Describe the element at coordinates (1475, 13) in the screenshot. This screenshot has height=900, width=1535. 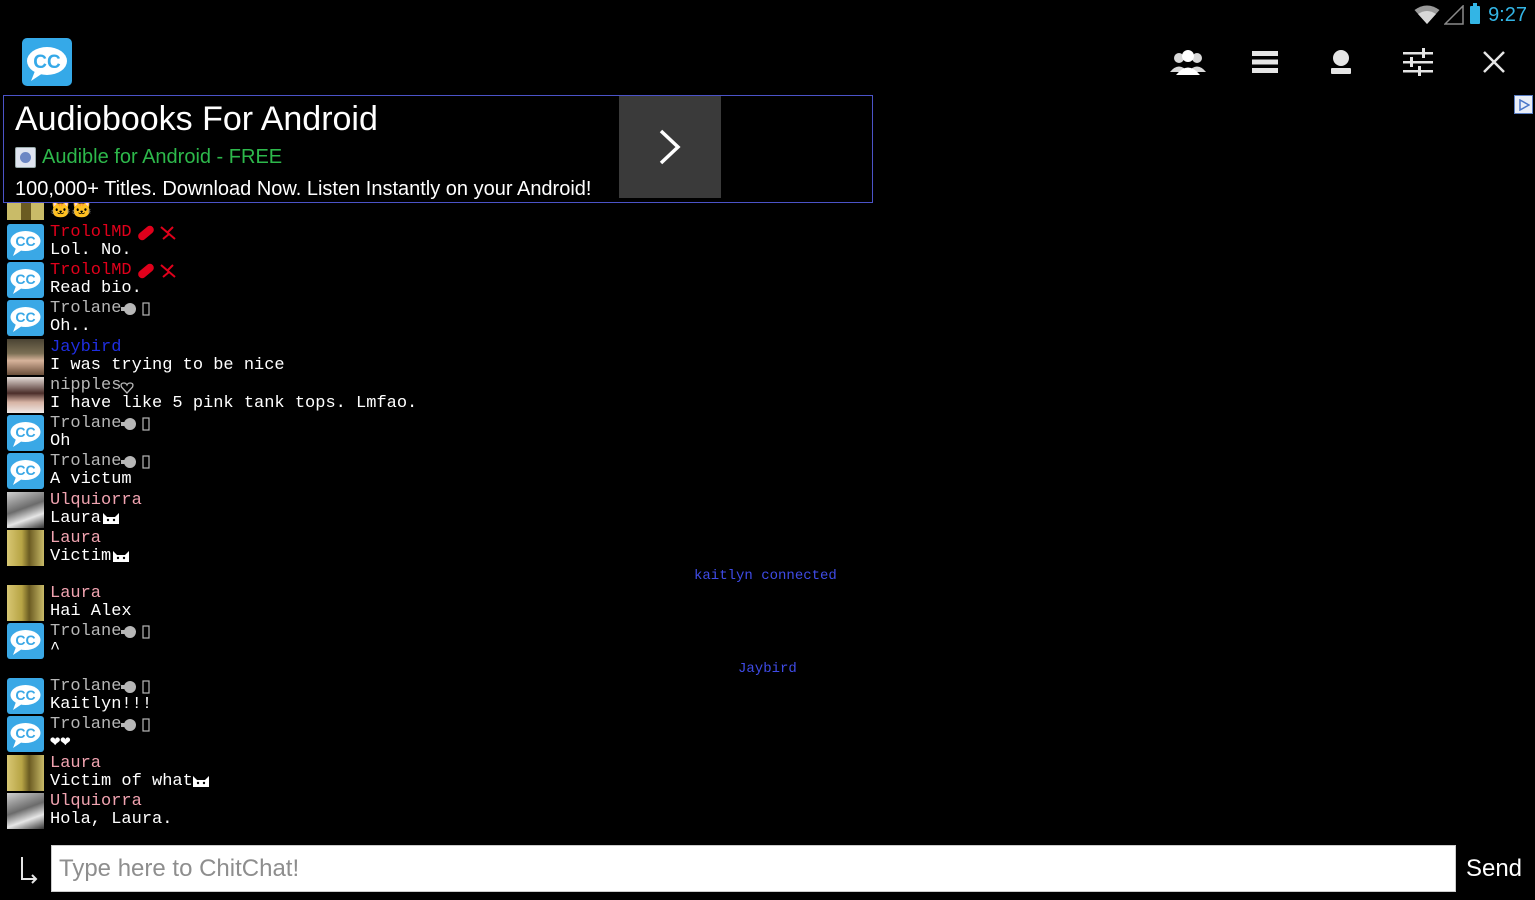
I see `battery-icon` at that location.